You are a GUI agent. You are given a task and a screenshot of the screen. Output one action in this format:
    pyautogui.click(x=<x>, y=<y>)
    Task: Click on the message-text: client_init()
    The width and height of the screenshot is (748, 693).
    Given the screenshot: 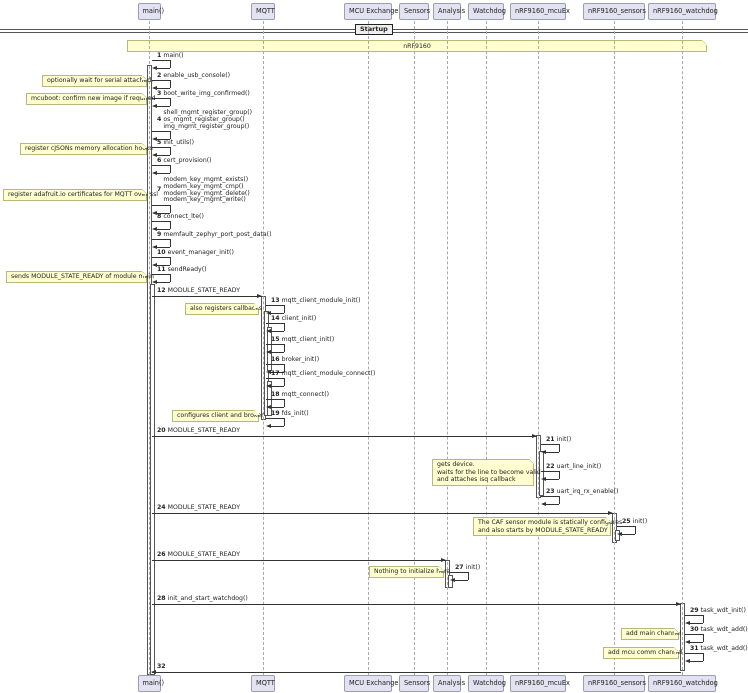 What is the action you would take?
    pyautogui.click(x=299, y=319)
    